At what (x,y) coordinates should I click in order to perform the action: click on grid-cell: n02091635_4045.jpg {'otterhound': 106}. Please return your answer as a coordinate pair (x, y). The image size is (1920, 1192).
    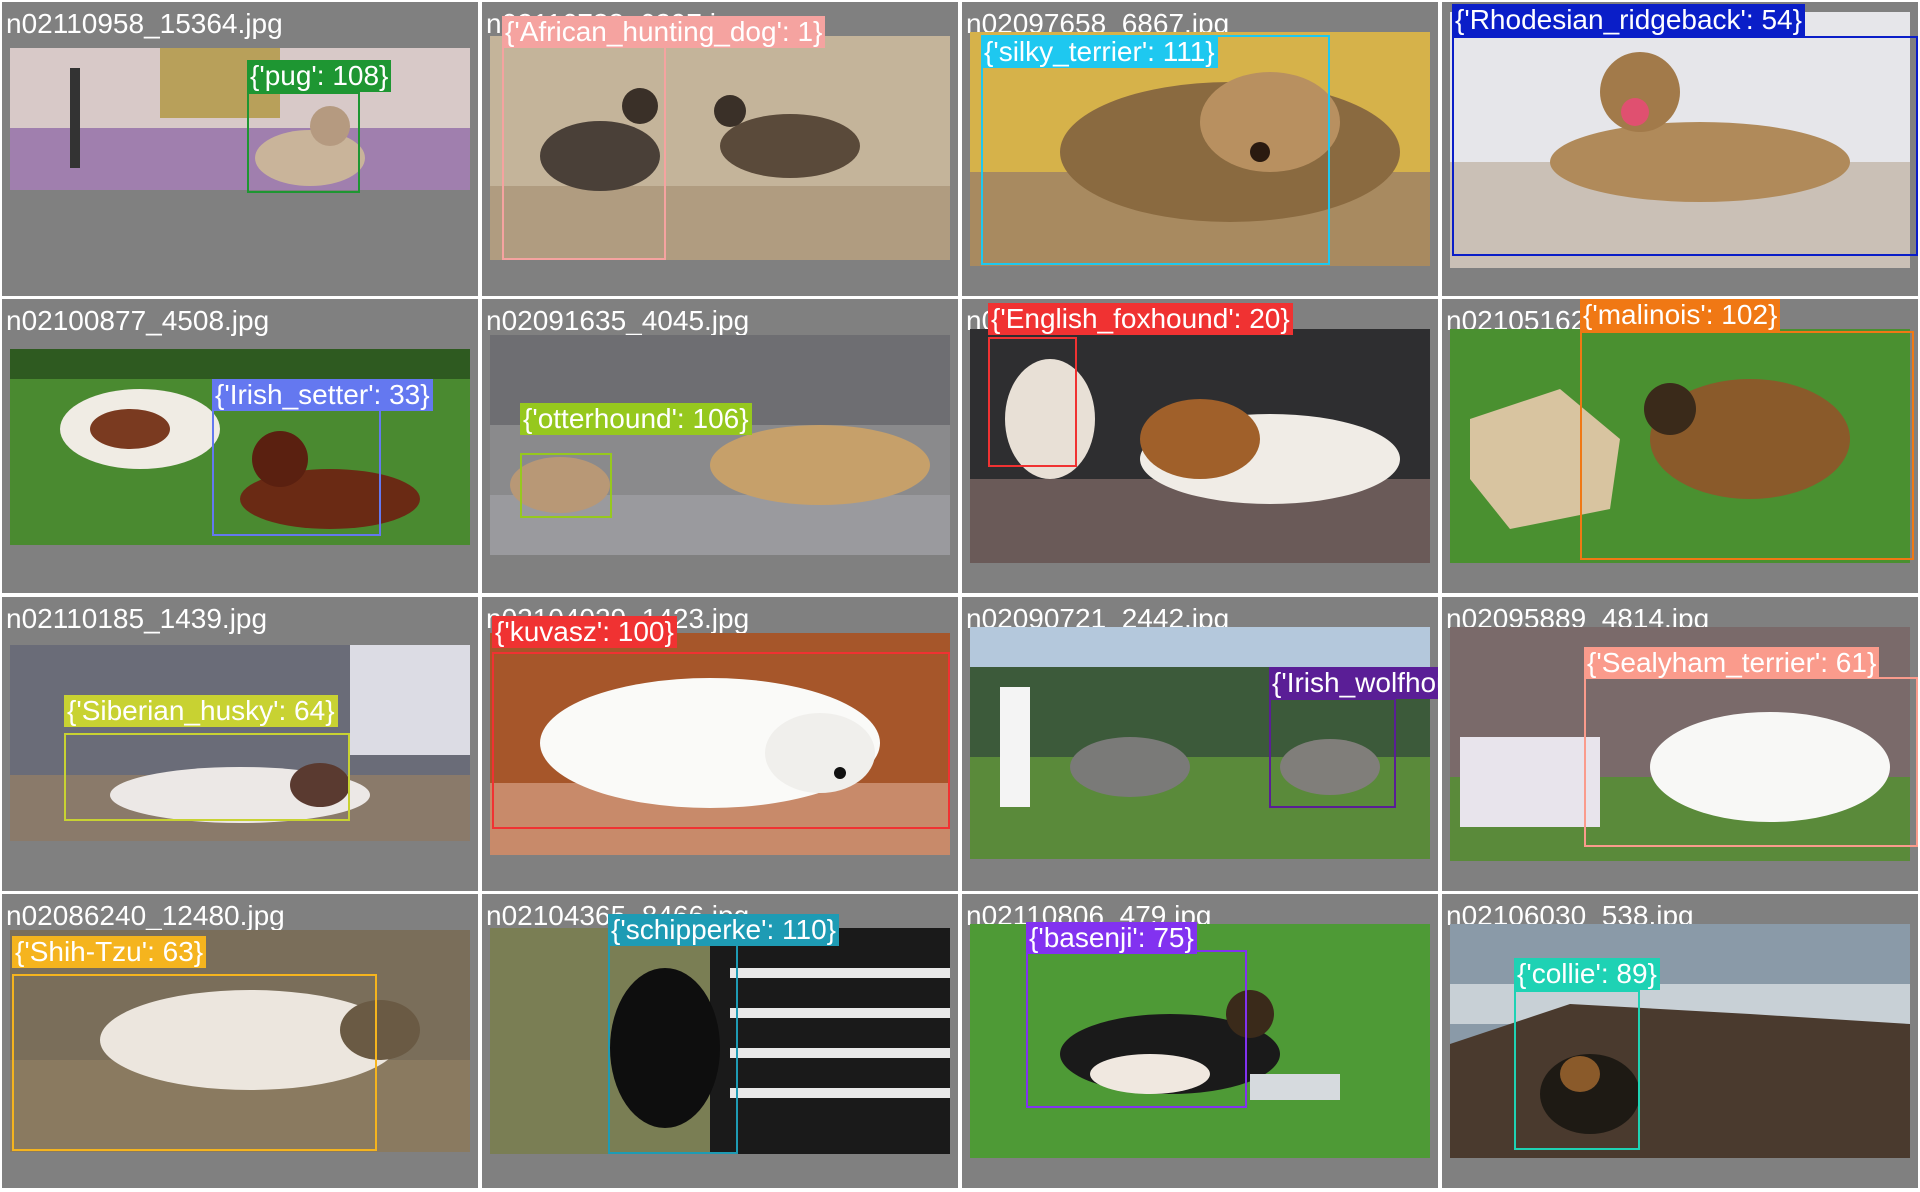
    Looking at the image, I should click on (720, 446).